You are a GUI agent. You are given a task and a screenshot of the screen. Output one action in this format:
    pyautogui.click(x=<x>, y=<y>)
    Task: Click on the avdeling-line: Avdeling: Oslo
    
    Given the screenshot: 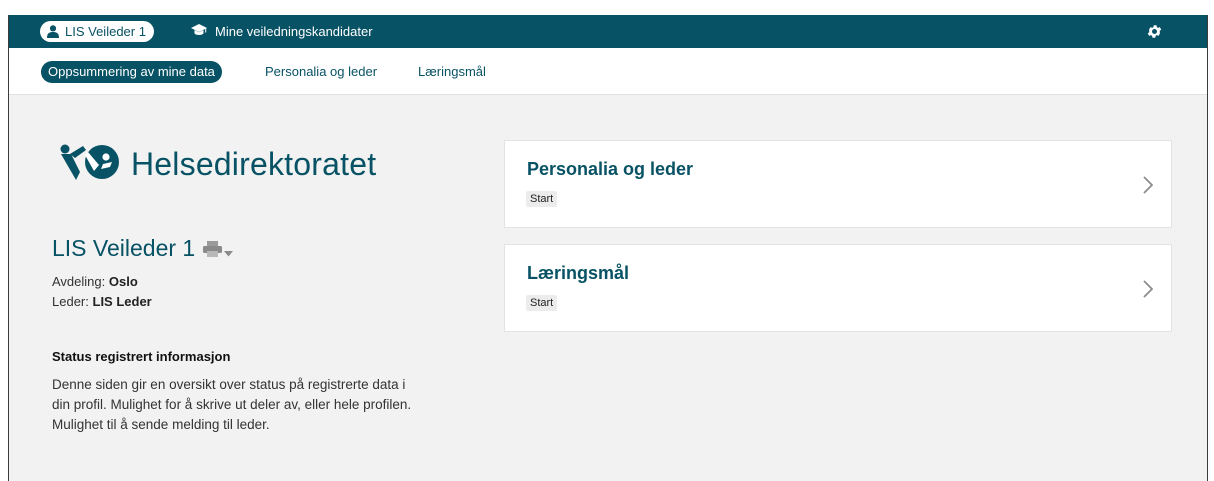 What is the action you would take?
    pyautogui.click(x=95, y=281)
    